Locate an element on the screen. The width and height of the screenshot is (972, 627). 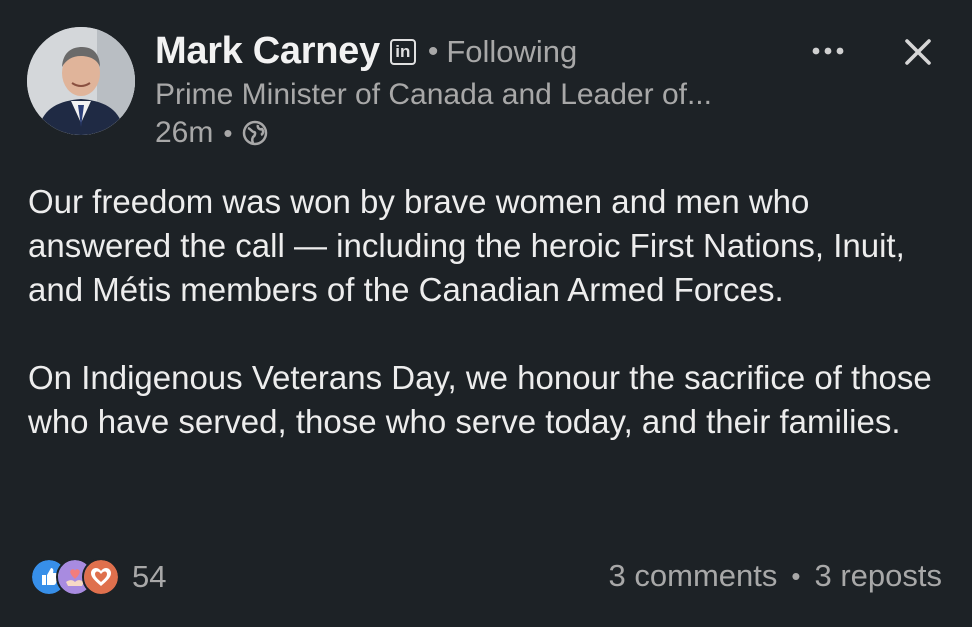
linkedin-badge-icon: in is located at coordinates (402, 51).